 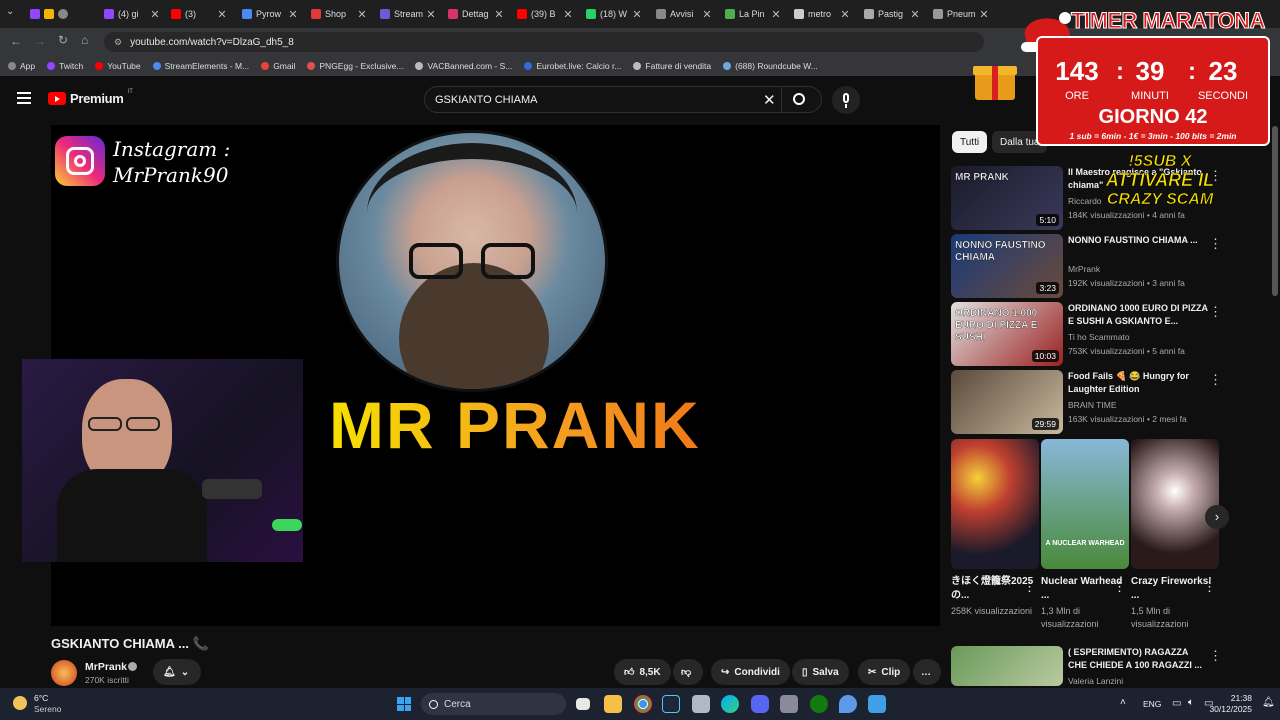 What do you see at coordinates (890, 14) in the screenshot?
I see `browser-tab: Pastig ✕` at bounding box center [890, 14].